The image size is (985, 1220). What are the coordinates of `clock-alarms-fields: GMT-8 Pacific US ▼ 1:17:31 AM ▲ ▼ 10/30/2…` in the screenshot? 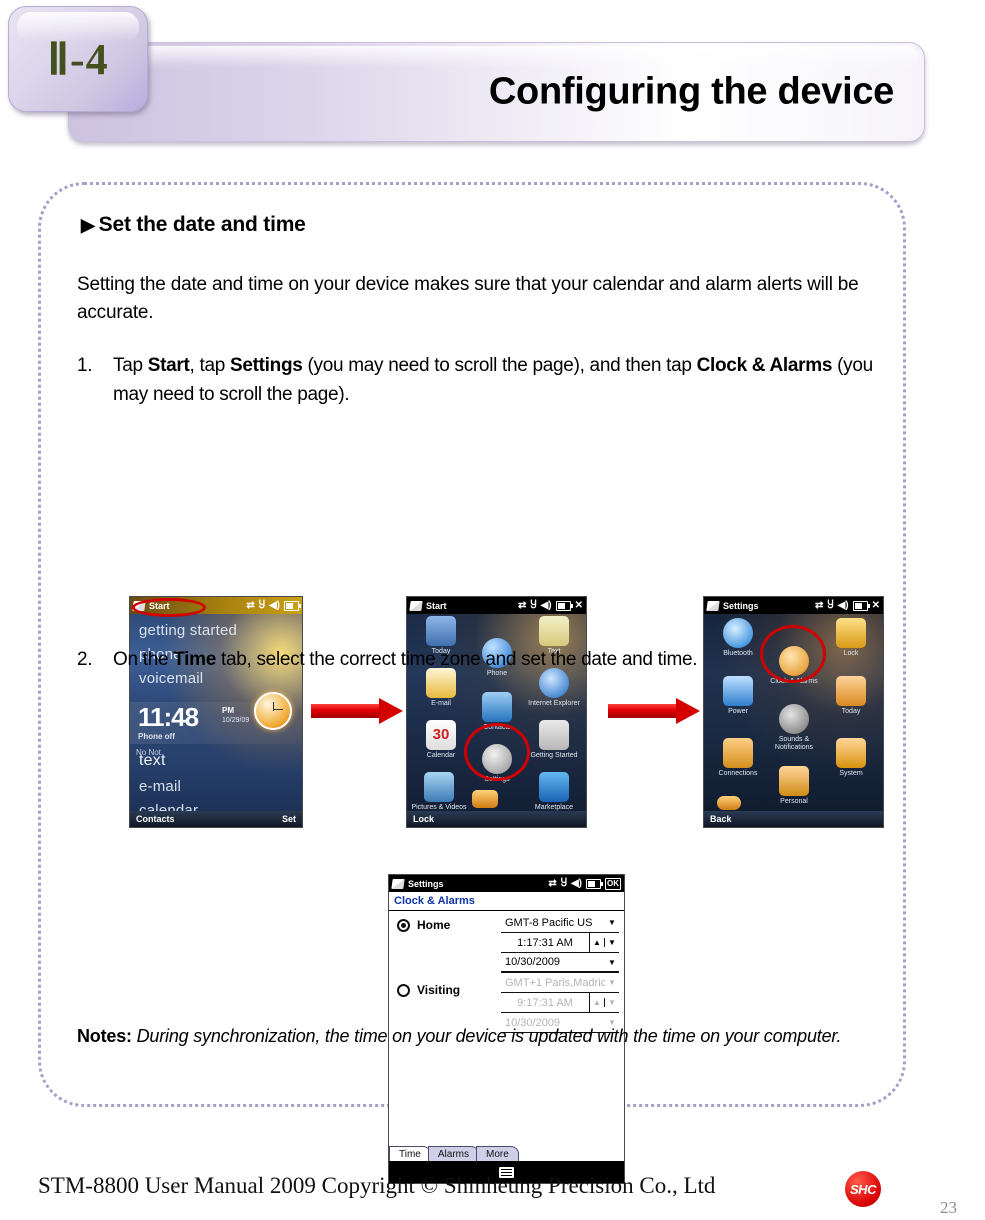 It's located at (560, 973).